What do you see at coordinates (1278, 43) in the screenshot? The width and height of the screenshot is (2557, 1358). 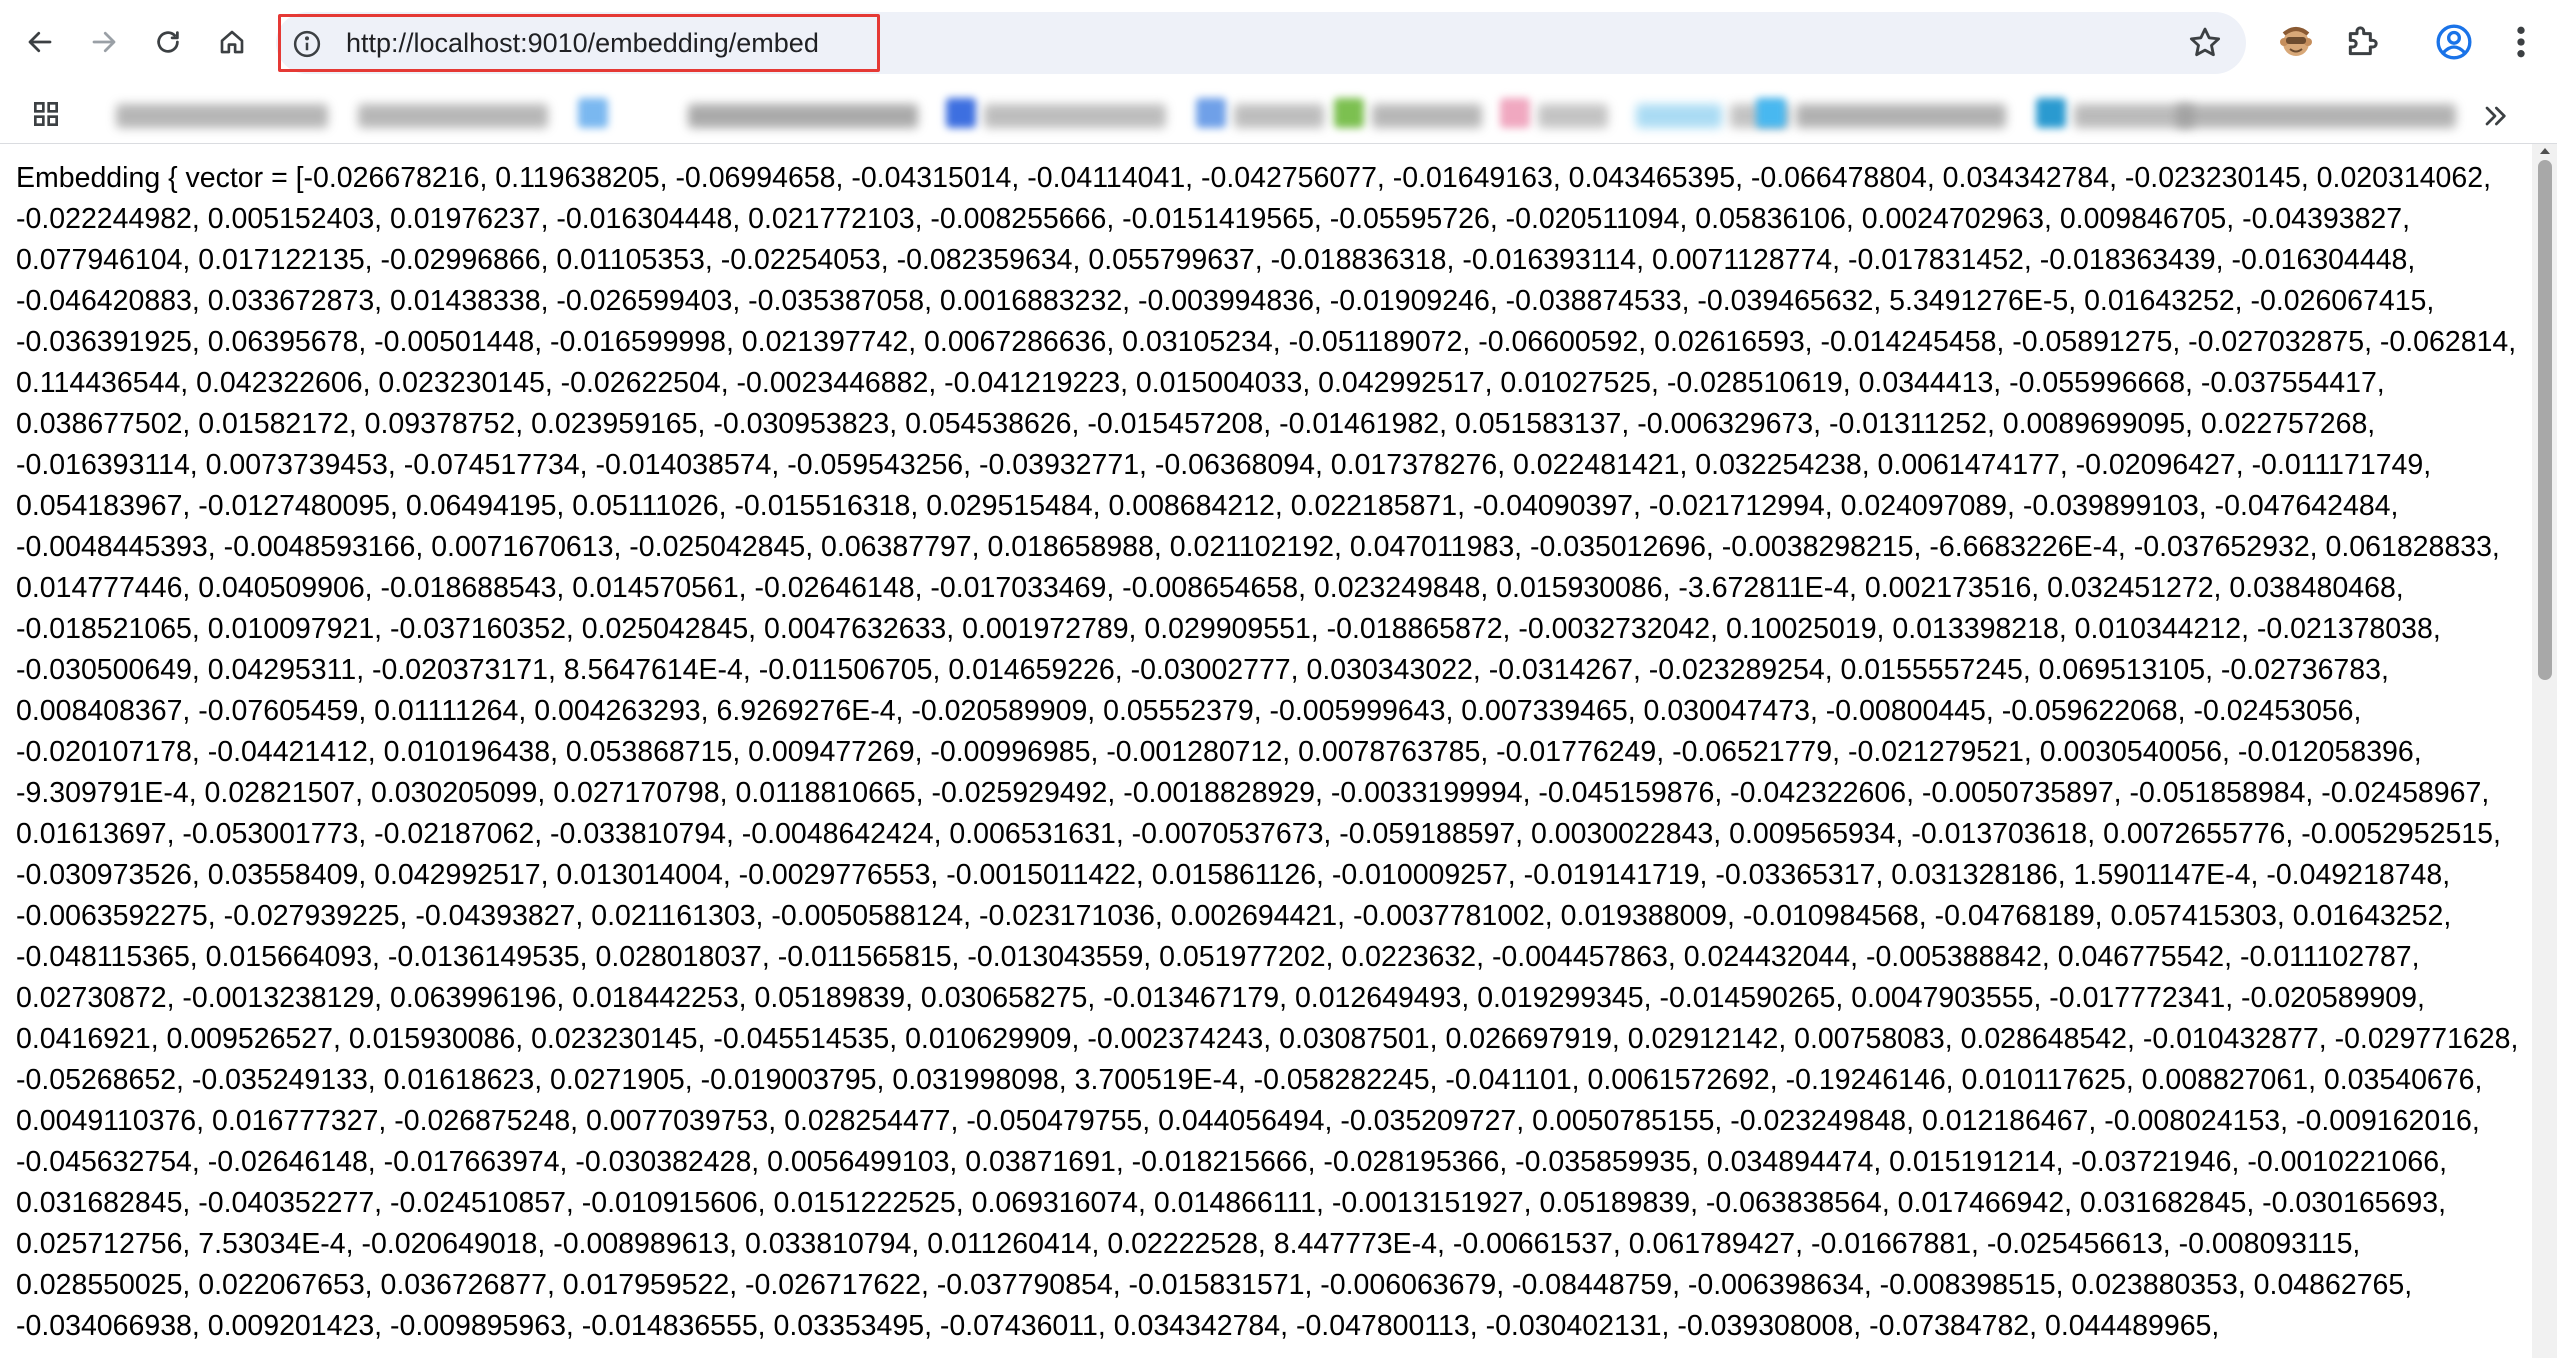 I see `browser-toolbar: http://localhost:9010/embedding/embed` at bounding box center [1278, 43].